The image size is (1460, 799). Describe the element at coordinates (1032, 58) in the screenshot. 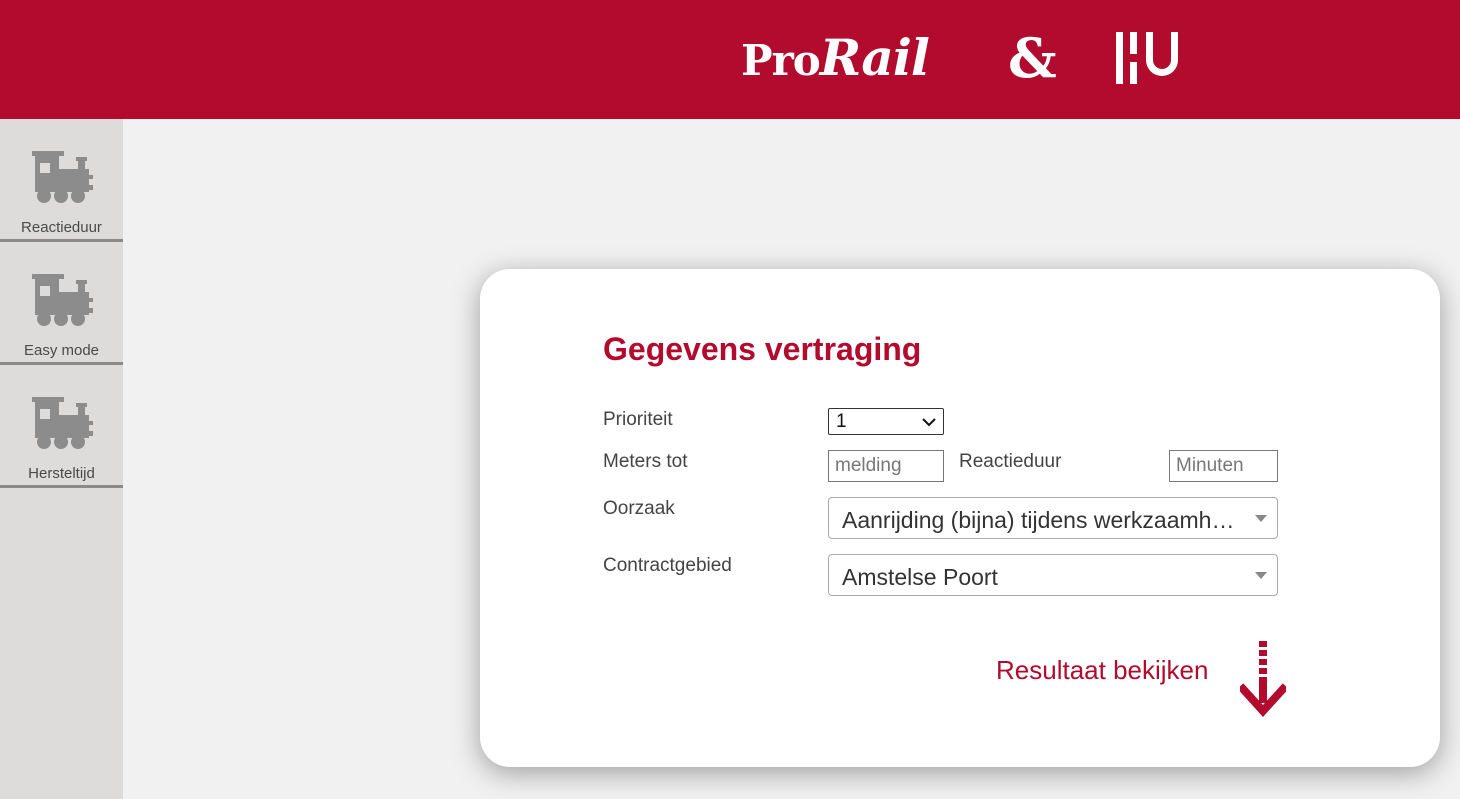

I see `ampersand-logo: &` at that location.